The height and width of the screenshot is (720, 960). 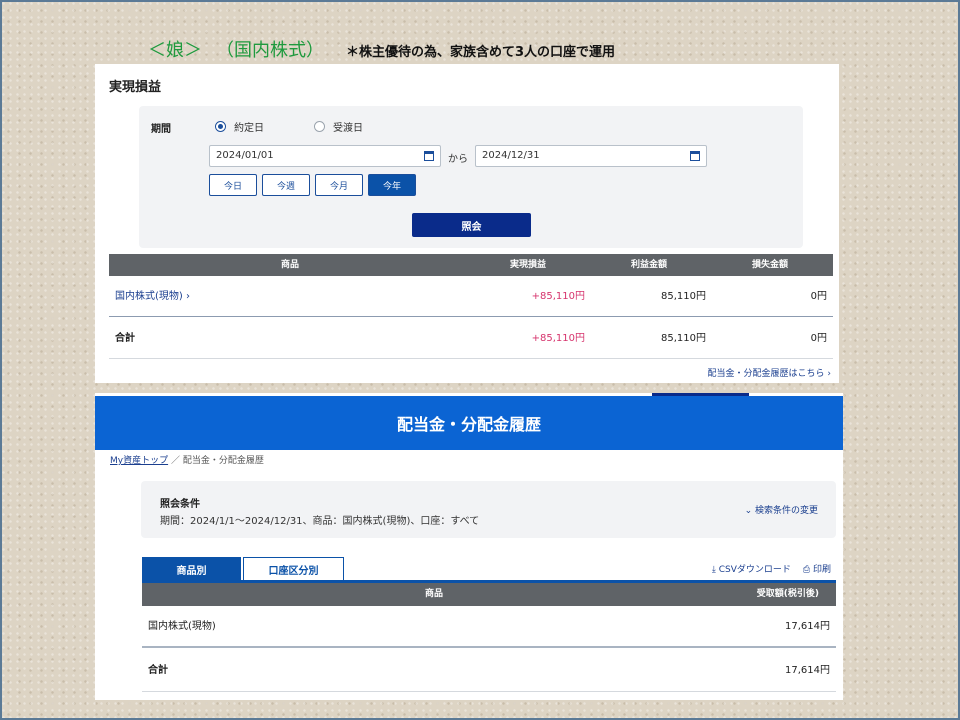 I want to click on dividend-history-link-label: 配当金・分配金履歴はこちら, so click(x=766, y=374).